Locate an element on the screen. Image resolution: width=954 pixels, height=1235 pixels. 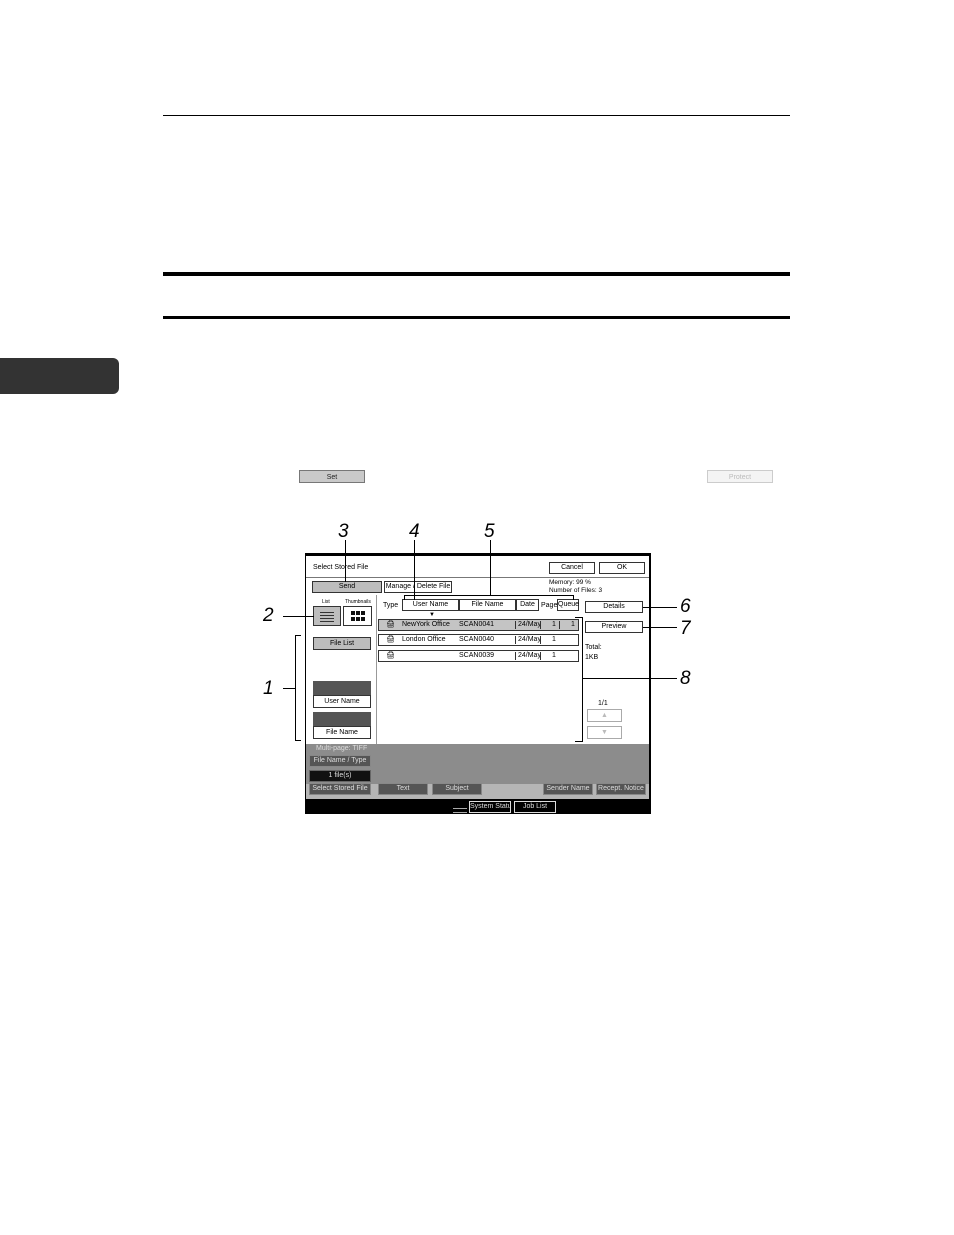
list-view-icon is located at coordinates (327, 617).